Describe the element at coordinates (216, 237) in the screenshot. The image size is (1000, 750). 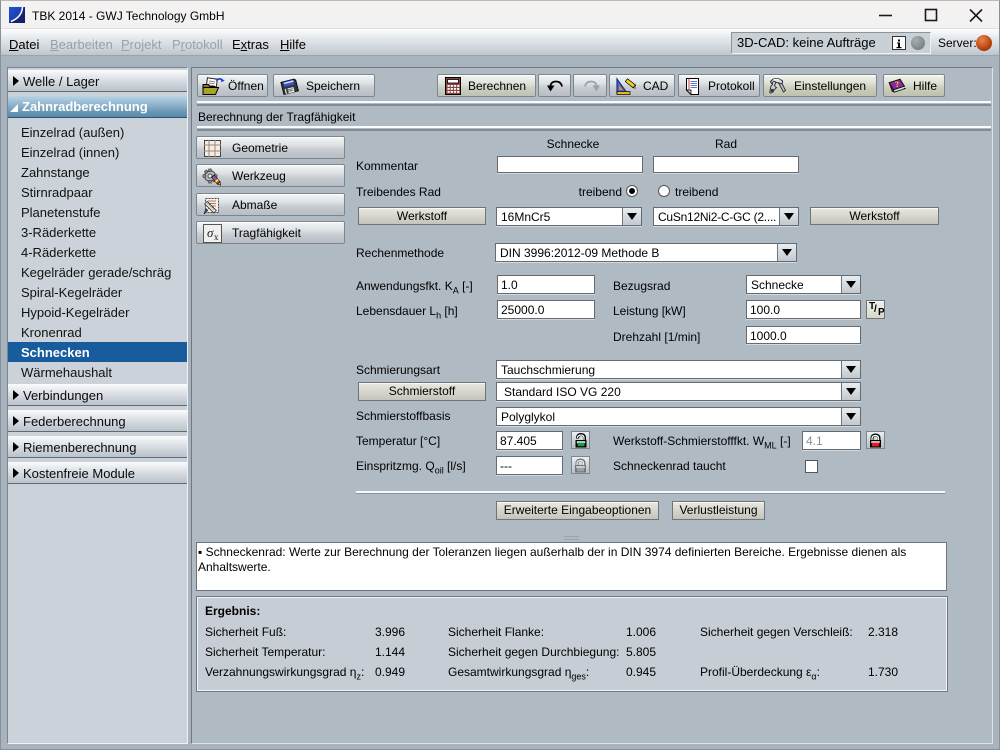
I see `svg-text: x` at that location.